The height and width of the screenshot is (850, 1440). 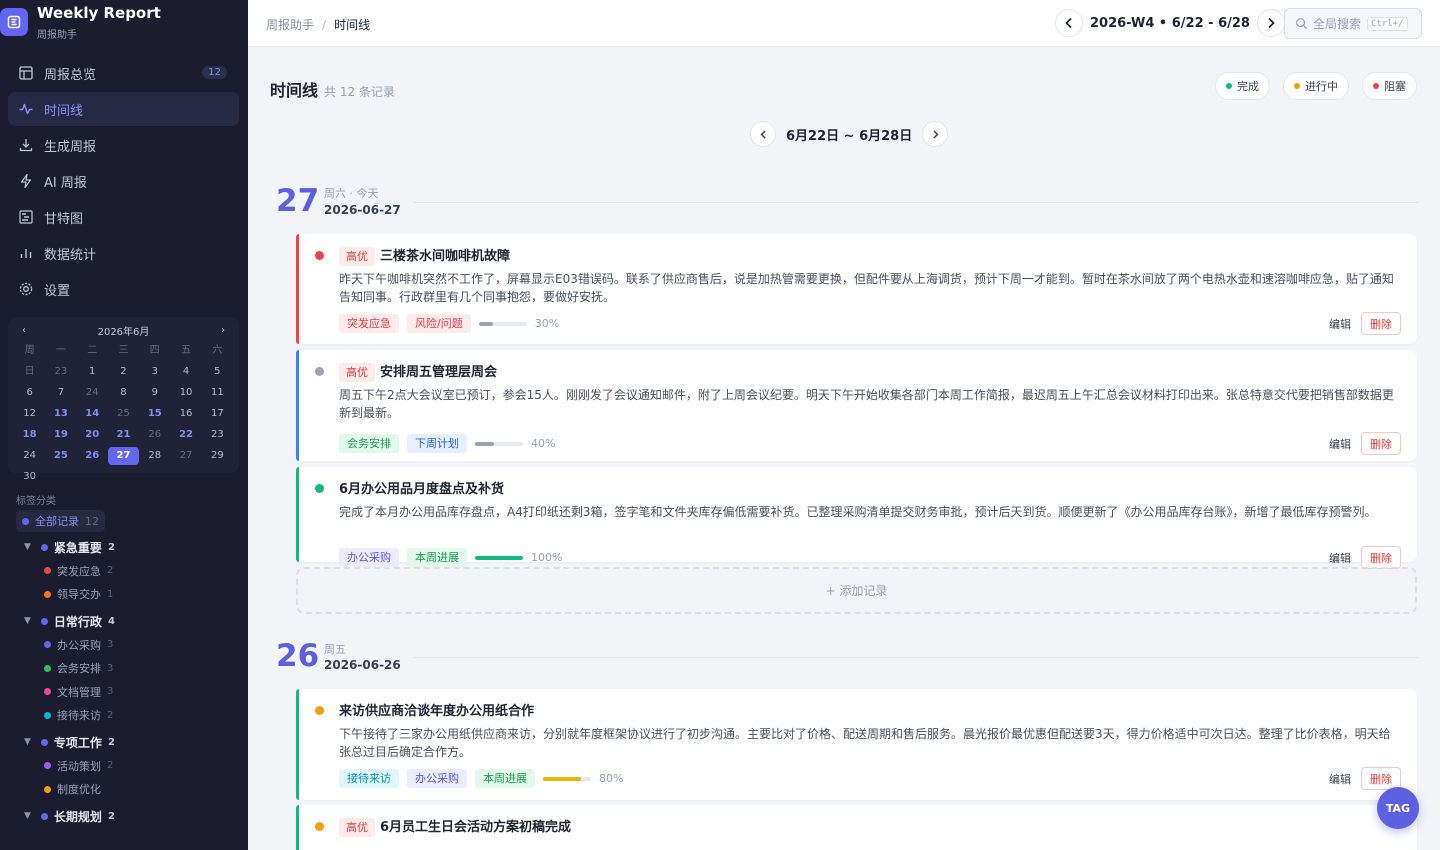 I want to click on calendar-weekday-header: 一, so click(x=60, y=350).